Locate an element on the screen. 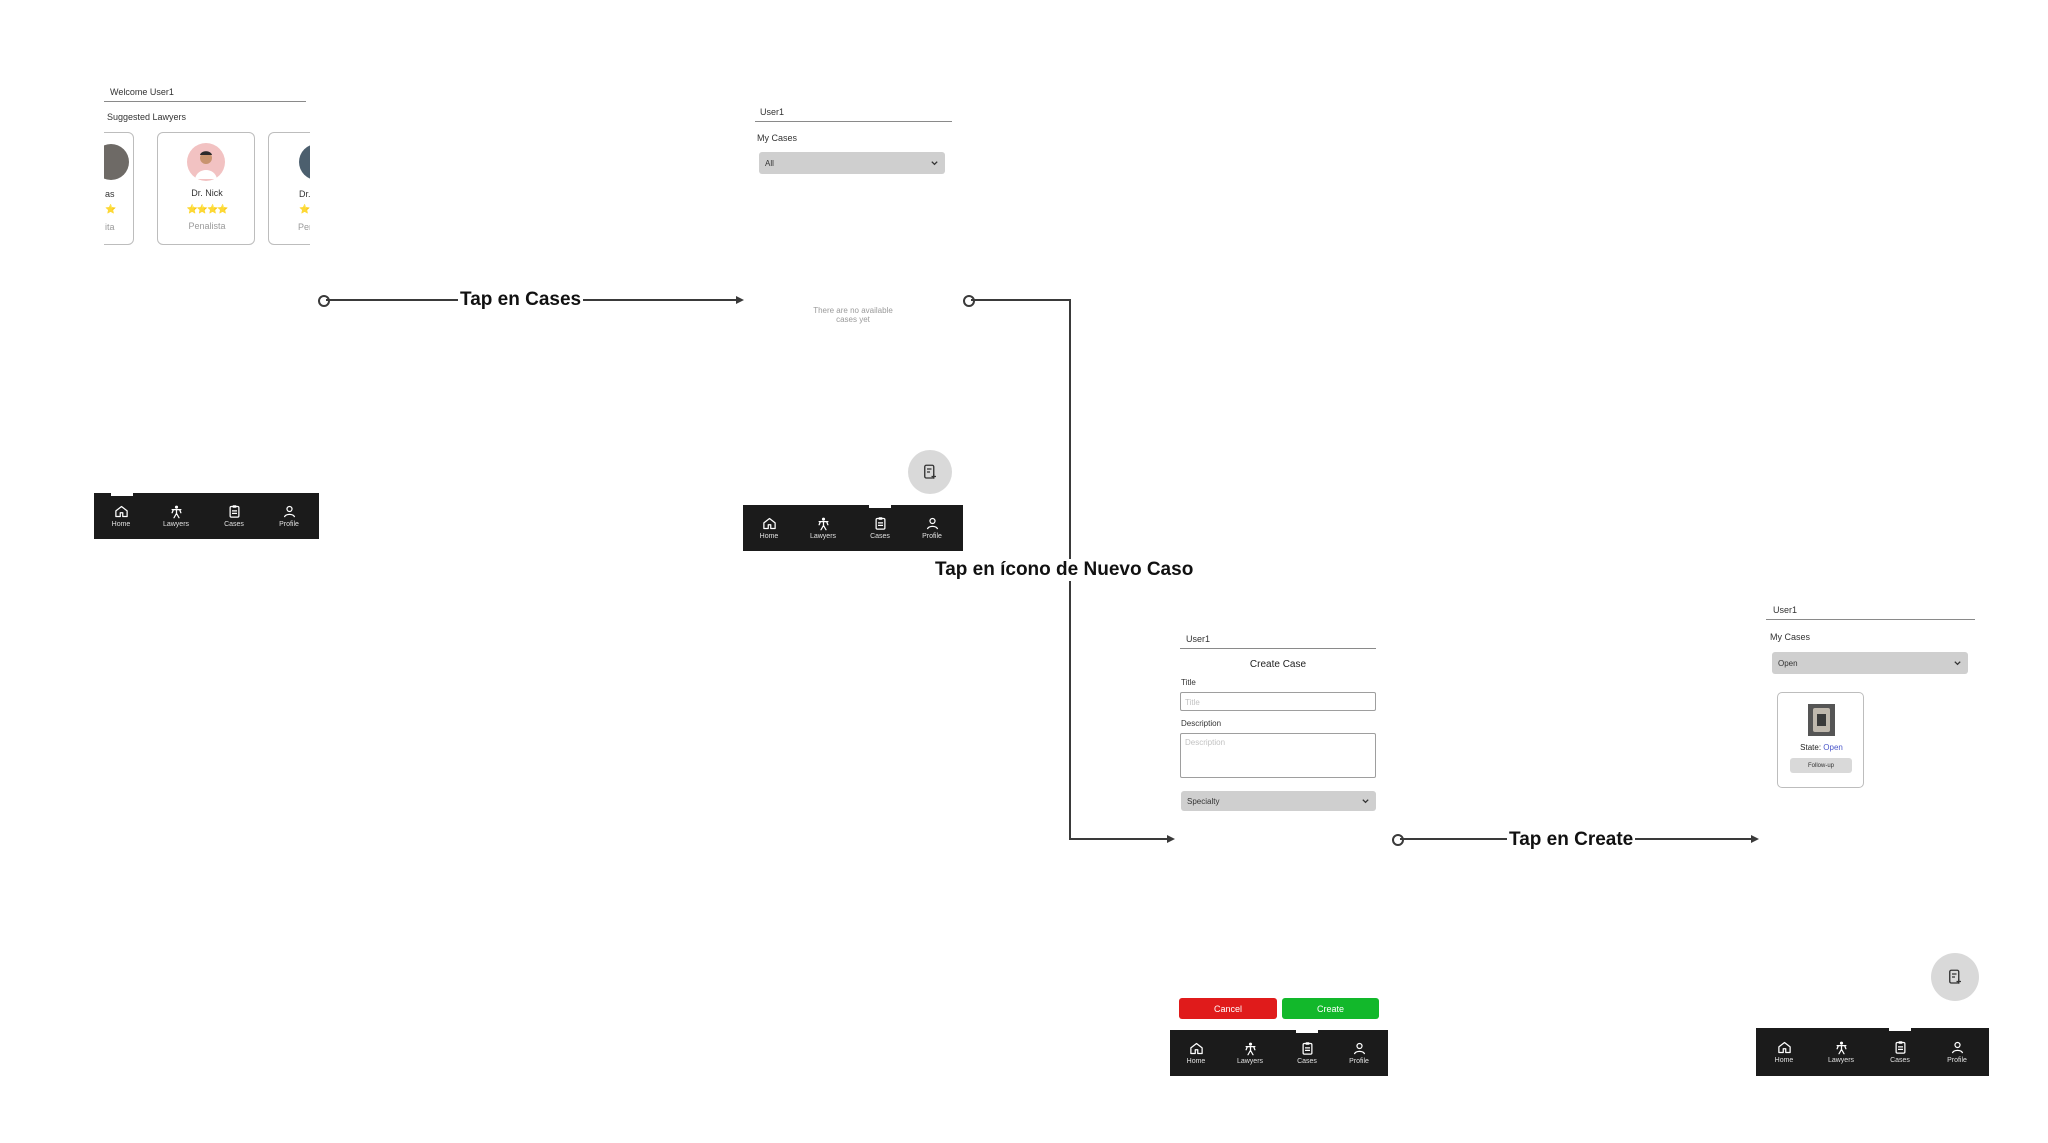 The height and width of the screenshot is (1143, 2048). create-case-heading: Create Case is located at coordinates (1278, 664).